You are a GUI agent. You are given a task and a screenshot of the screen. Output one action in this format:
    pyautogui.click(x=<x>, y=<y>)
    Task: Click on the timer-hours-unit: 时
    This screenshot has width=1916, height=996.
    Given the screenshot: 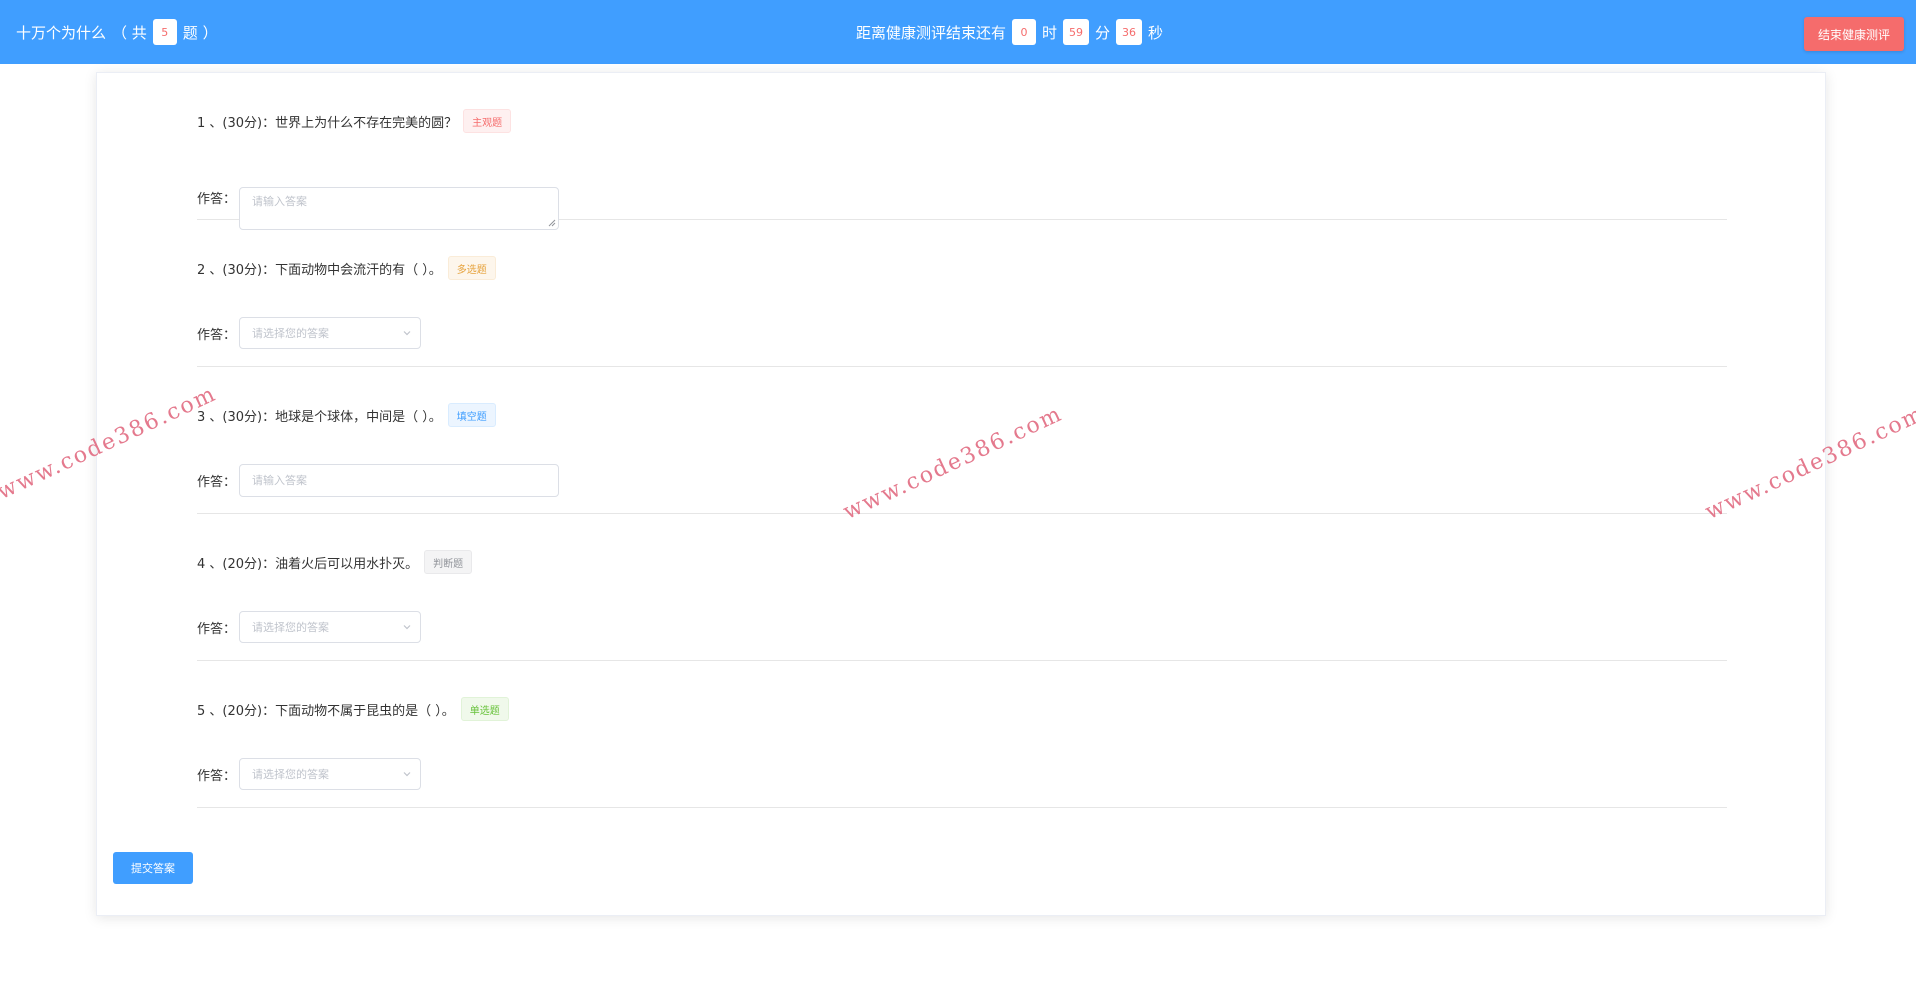 What is the action you would take?
    pyautogui.click(x=1050, y=32)
    